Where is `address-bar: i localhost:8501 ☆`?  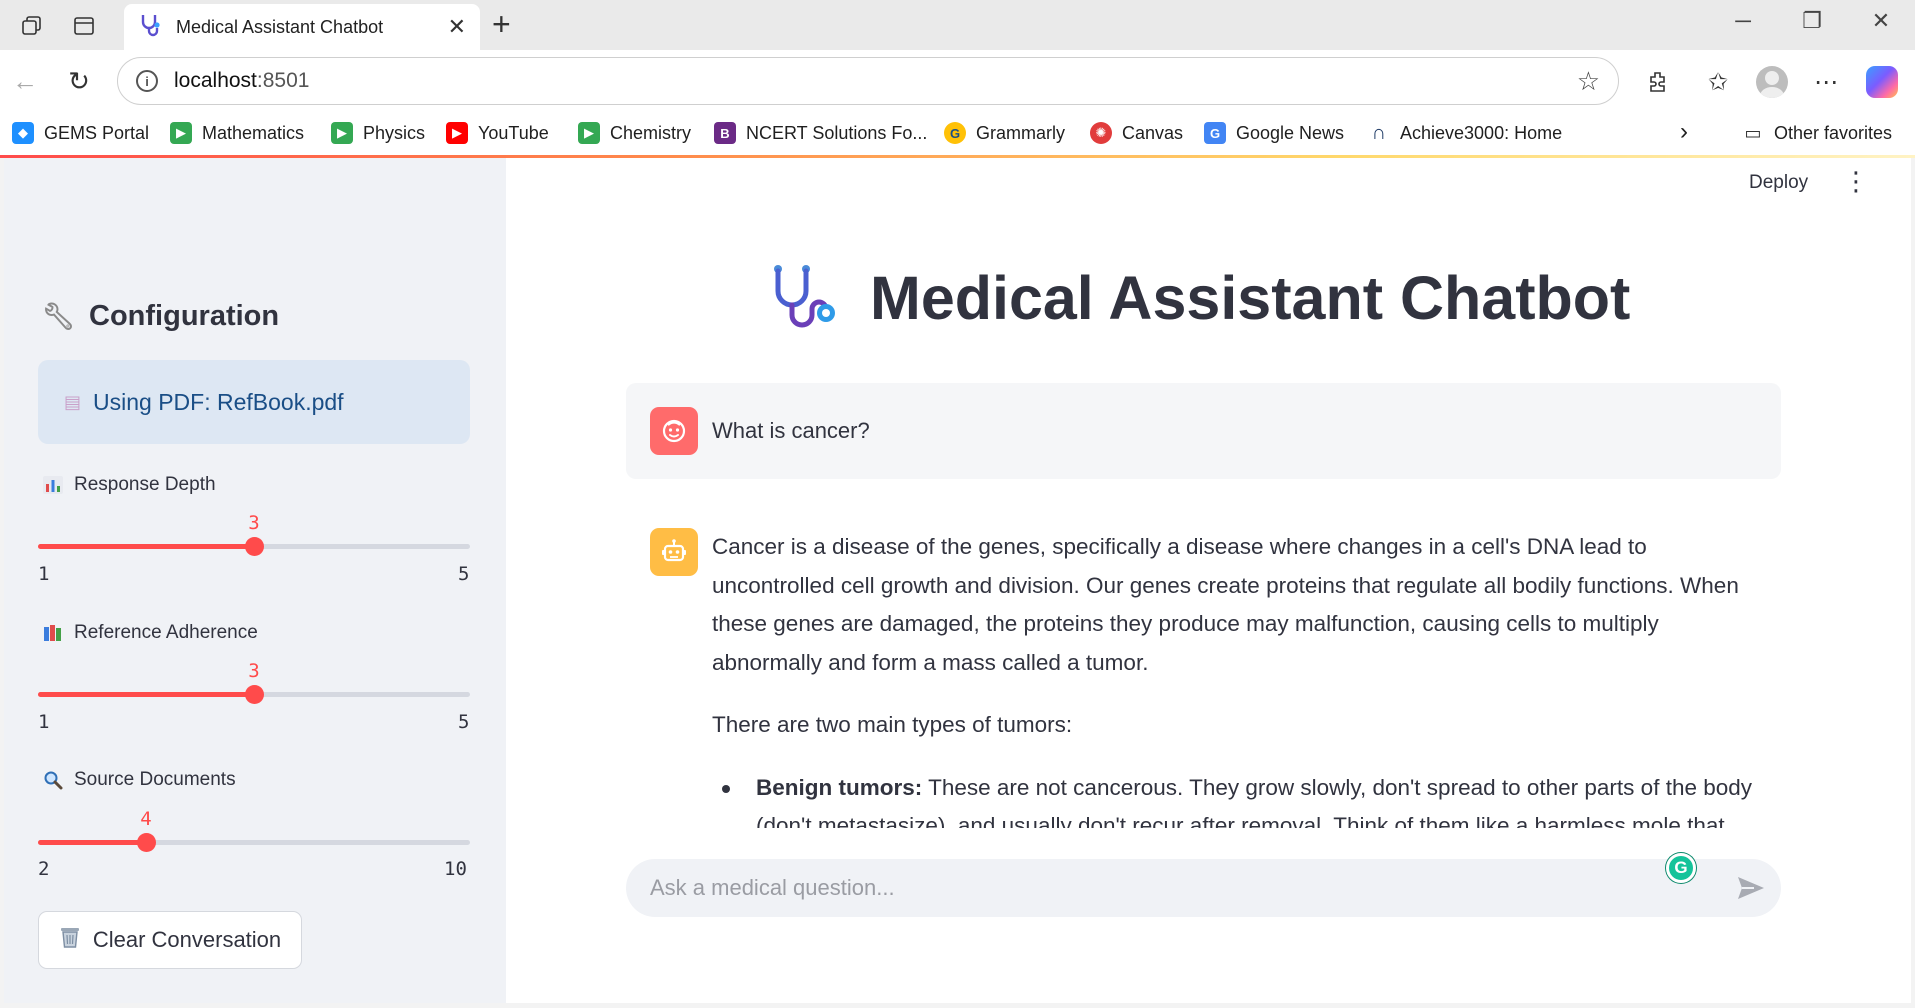
address-bar: i localhost:8501 ☆ is located at coordinates (868, 81).